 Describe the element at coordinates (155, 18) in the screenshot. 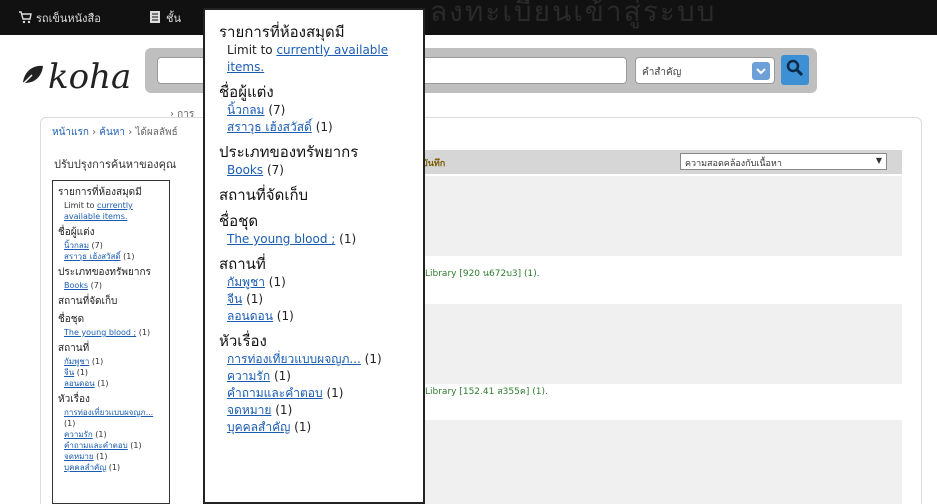

I see `list-icon` at that location.